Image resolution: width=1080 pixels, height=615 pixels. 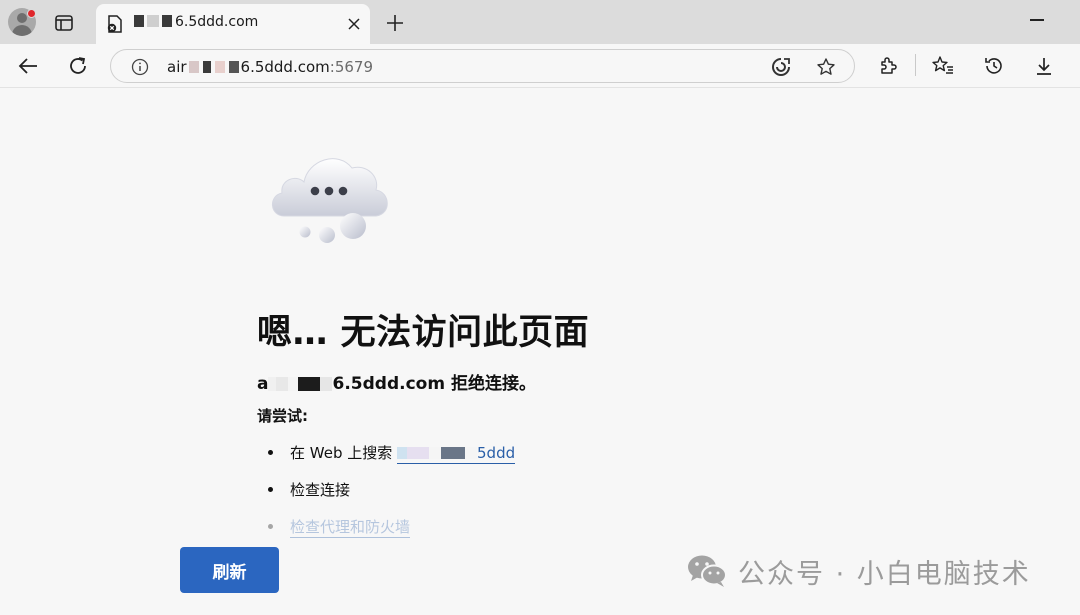 I want to click on refused-host-prefix: a, so click(x=263, y=384).